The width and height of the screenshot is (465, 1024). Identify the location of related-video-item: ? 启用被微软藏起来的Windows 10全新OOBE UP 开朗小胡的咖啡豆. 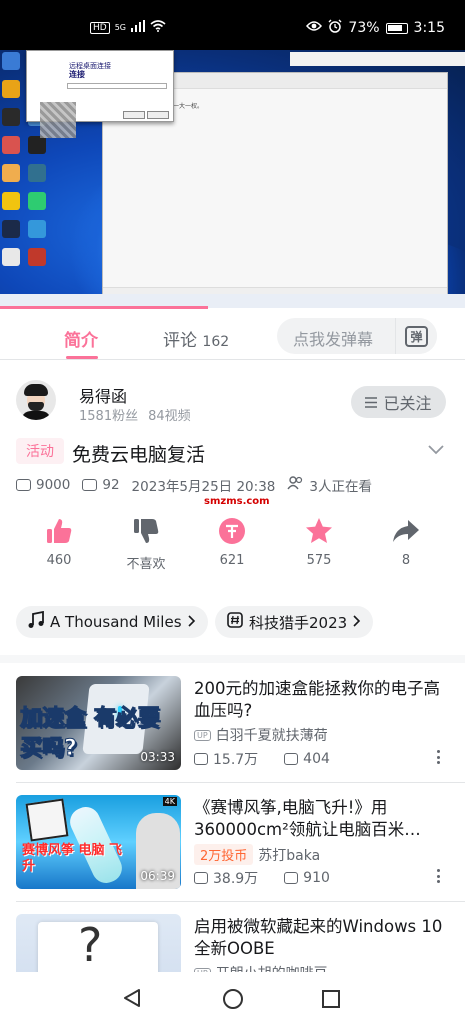
(232, 943).